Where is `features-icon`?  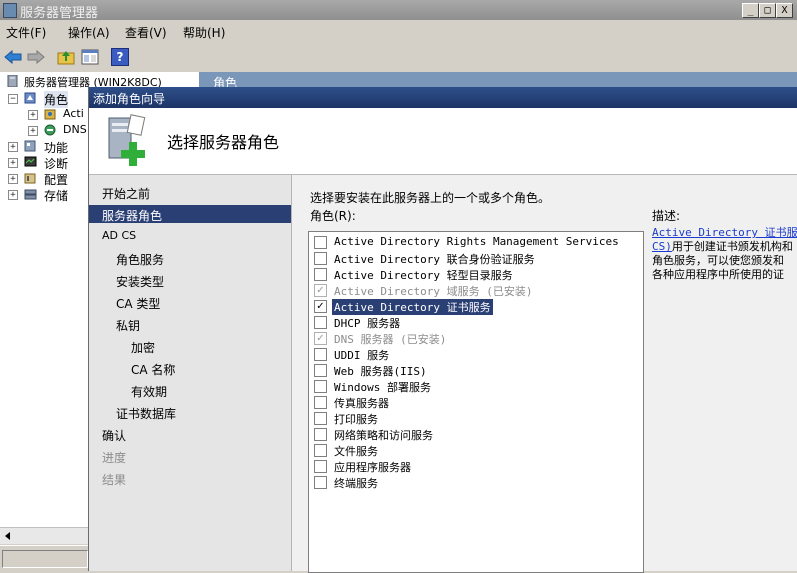
features-icon is located at coordinates (30, 146).